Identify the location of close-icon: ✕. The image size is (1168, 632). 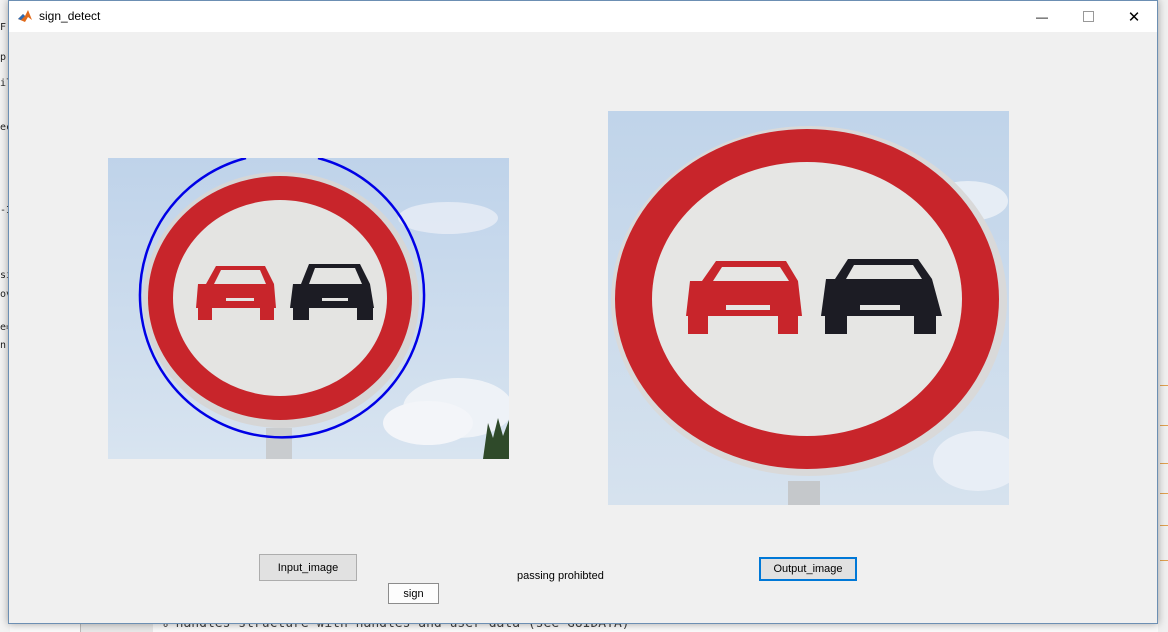
(1134, 17).